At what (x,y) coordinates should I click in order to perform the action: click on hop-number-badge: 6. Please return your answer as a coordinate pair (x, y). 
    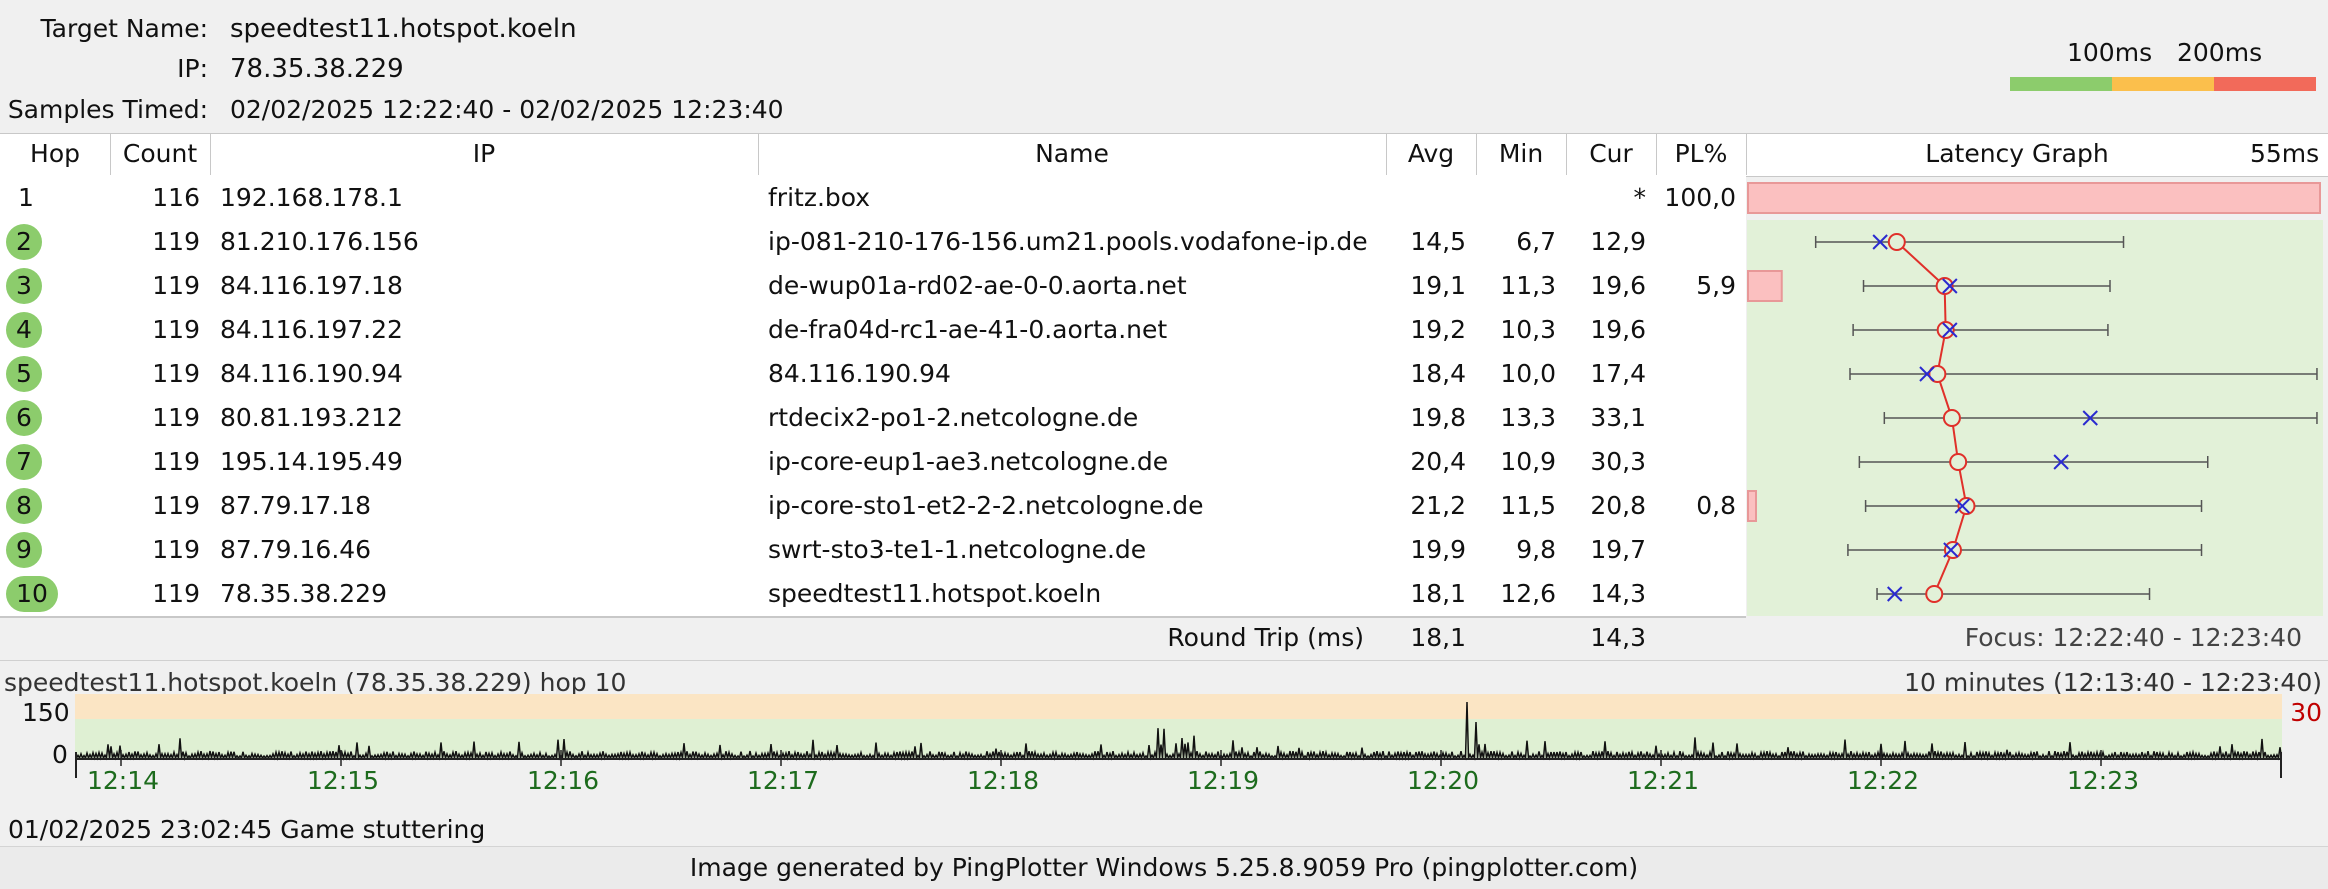
    Looking at the image, I should click on (24, 418).